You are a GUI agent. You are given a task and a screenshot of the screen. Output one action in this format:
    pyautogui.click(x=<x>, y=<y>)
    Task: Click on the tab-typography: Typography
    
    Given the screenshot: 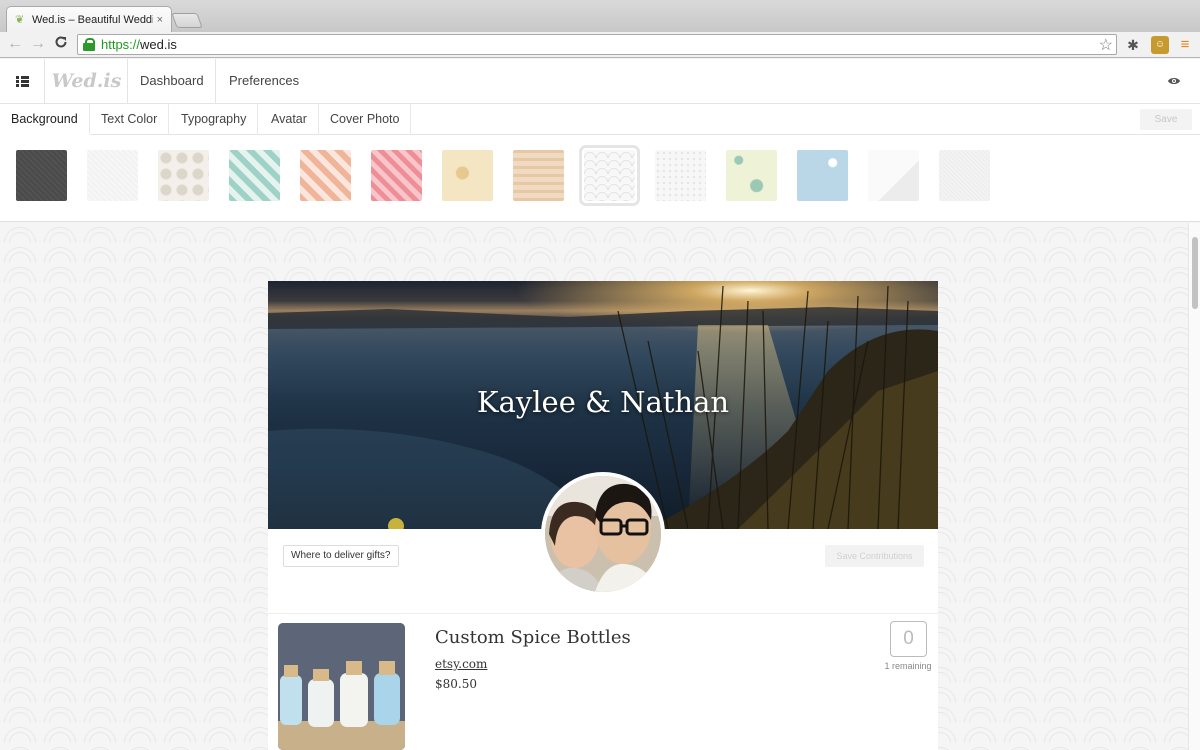 What is the action you would take?
    pyautogui.click(x=214, y=119)
    